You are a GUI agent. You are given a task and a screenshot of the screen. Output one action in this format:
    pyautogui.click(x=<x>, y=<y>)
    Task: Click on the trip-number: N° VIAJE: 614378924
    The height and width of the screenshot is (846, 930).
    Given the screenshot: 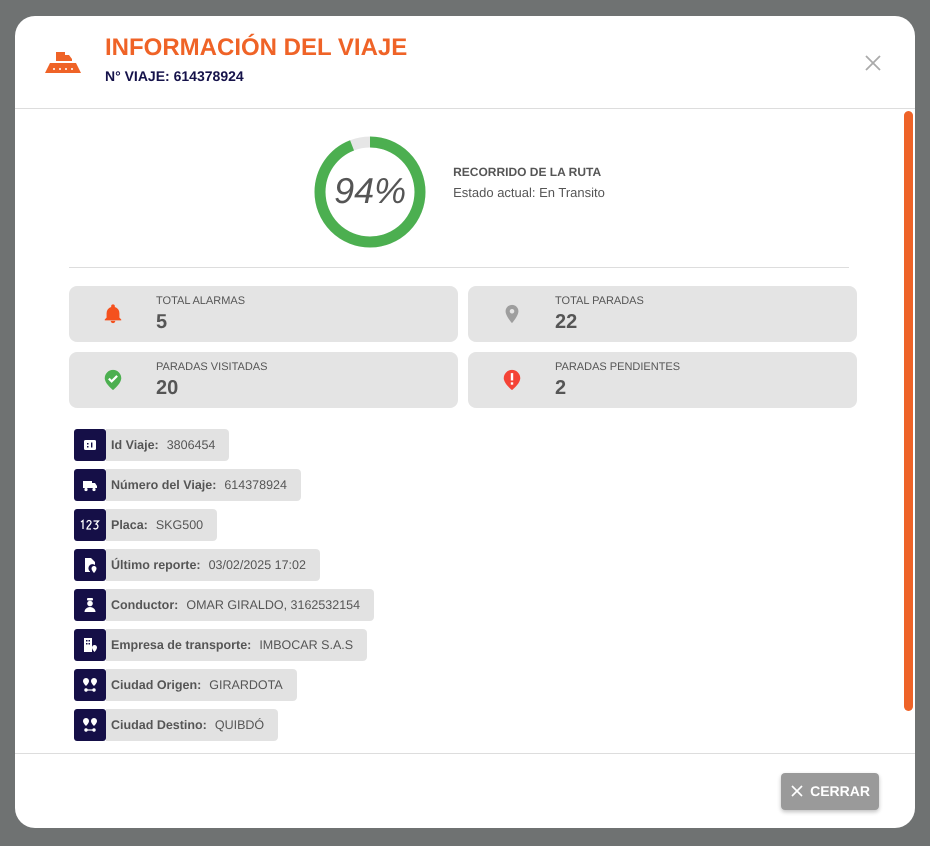 What is the action you would take?
    pyautogui.click(x=175, y=76)
    